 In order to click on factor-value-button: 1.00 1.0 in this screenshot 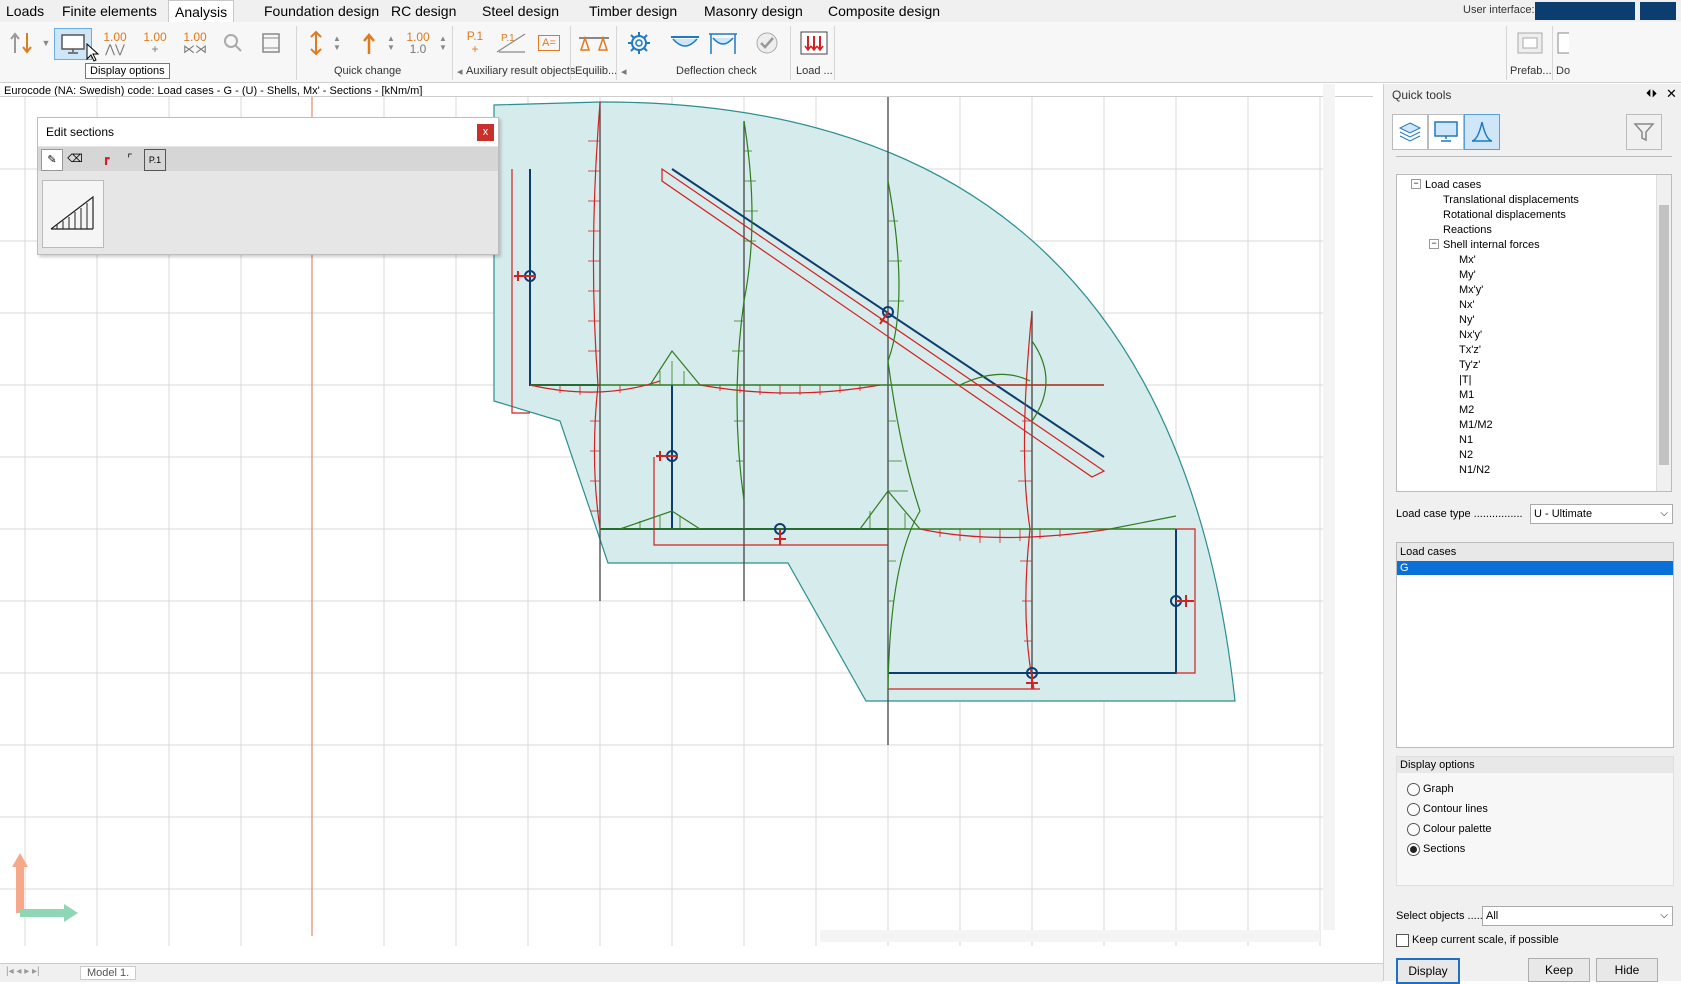, I will do `click(418, 43)`.